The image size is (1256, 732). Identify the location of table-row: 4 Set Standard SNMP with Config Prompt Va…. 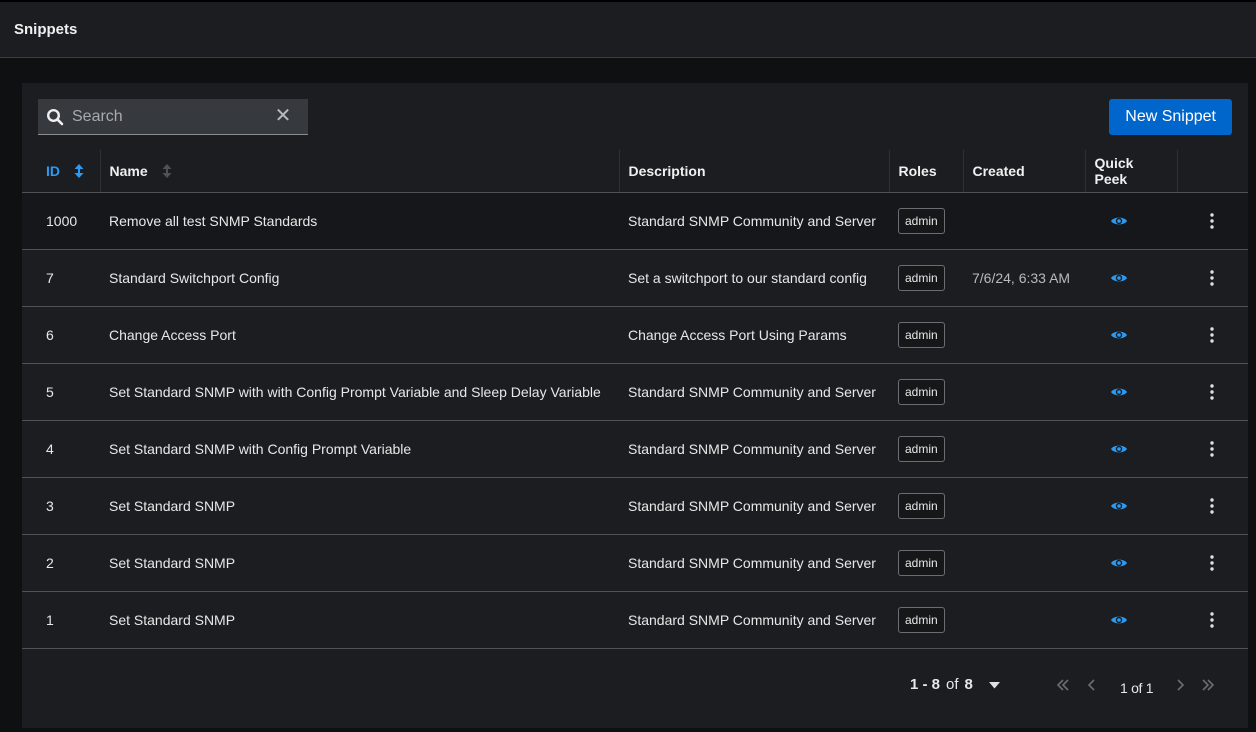
(635, 449).